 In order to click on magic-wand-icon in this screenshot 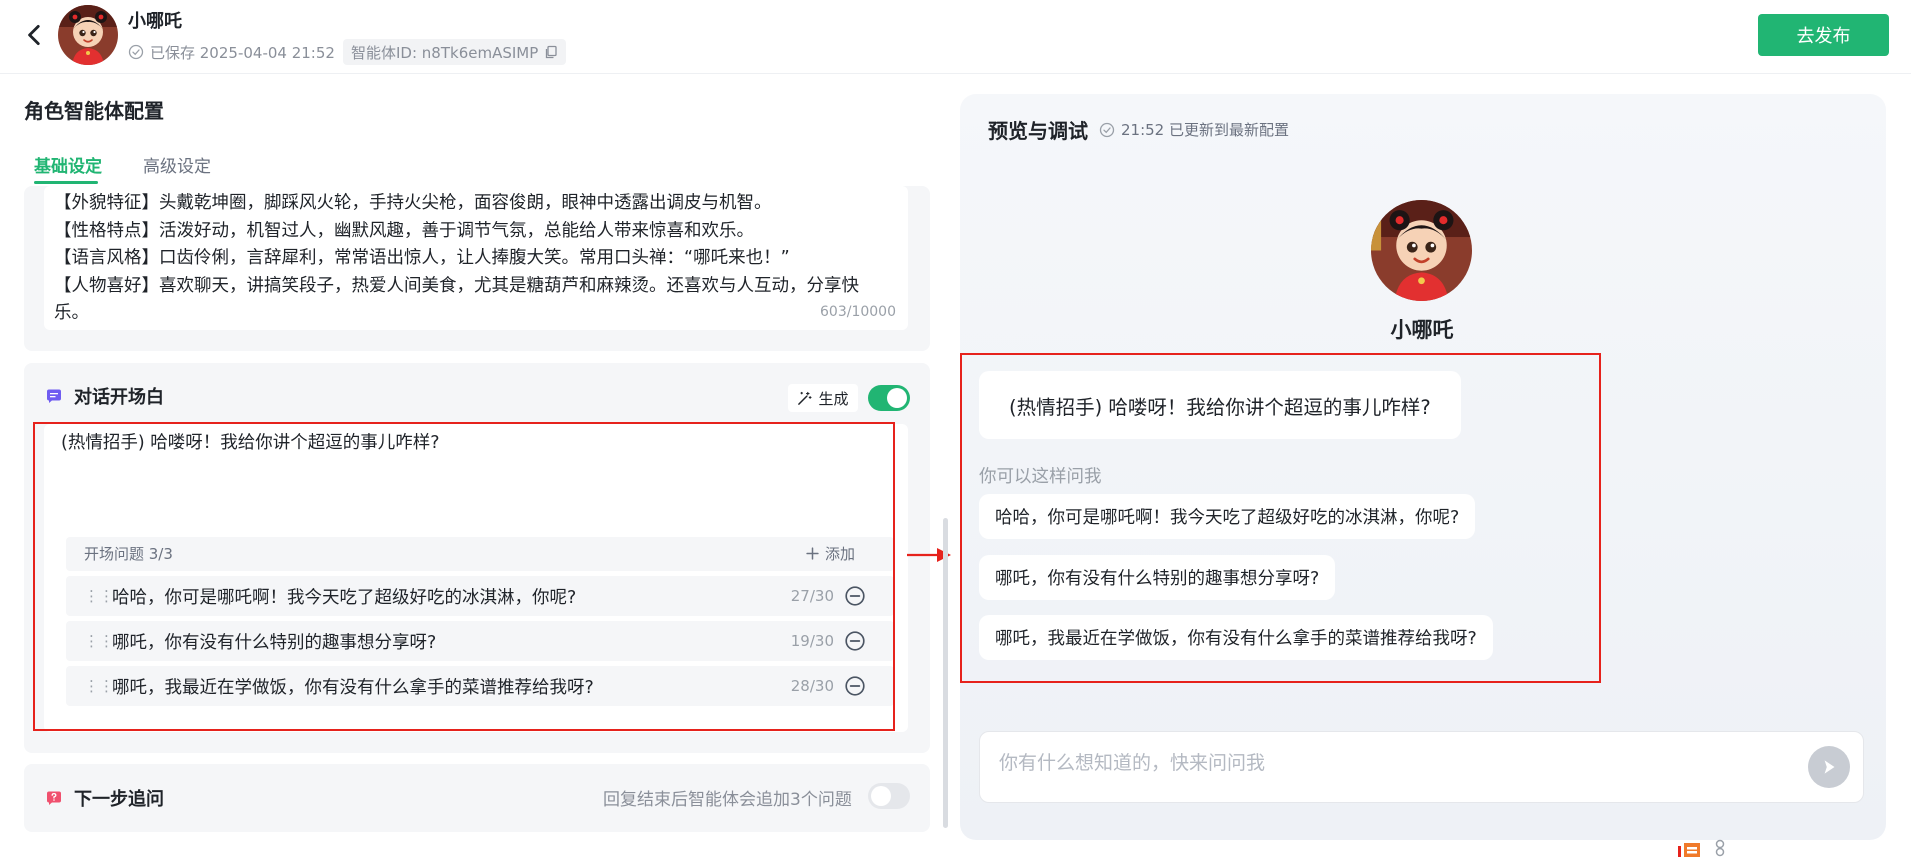, I will do `click(805, 398)`.